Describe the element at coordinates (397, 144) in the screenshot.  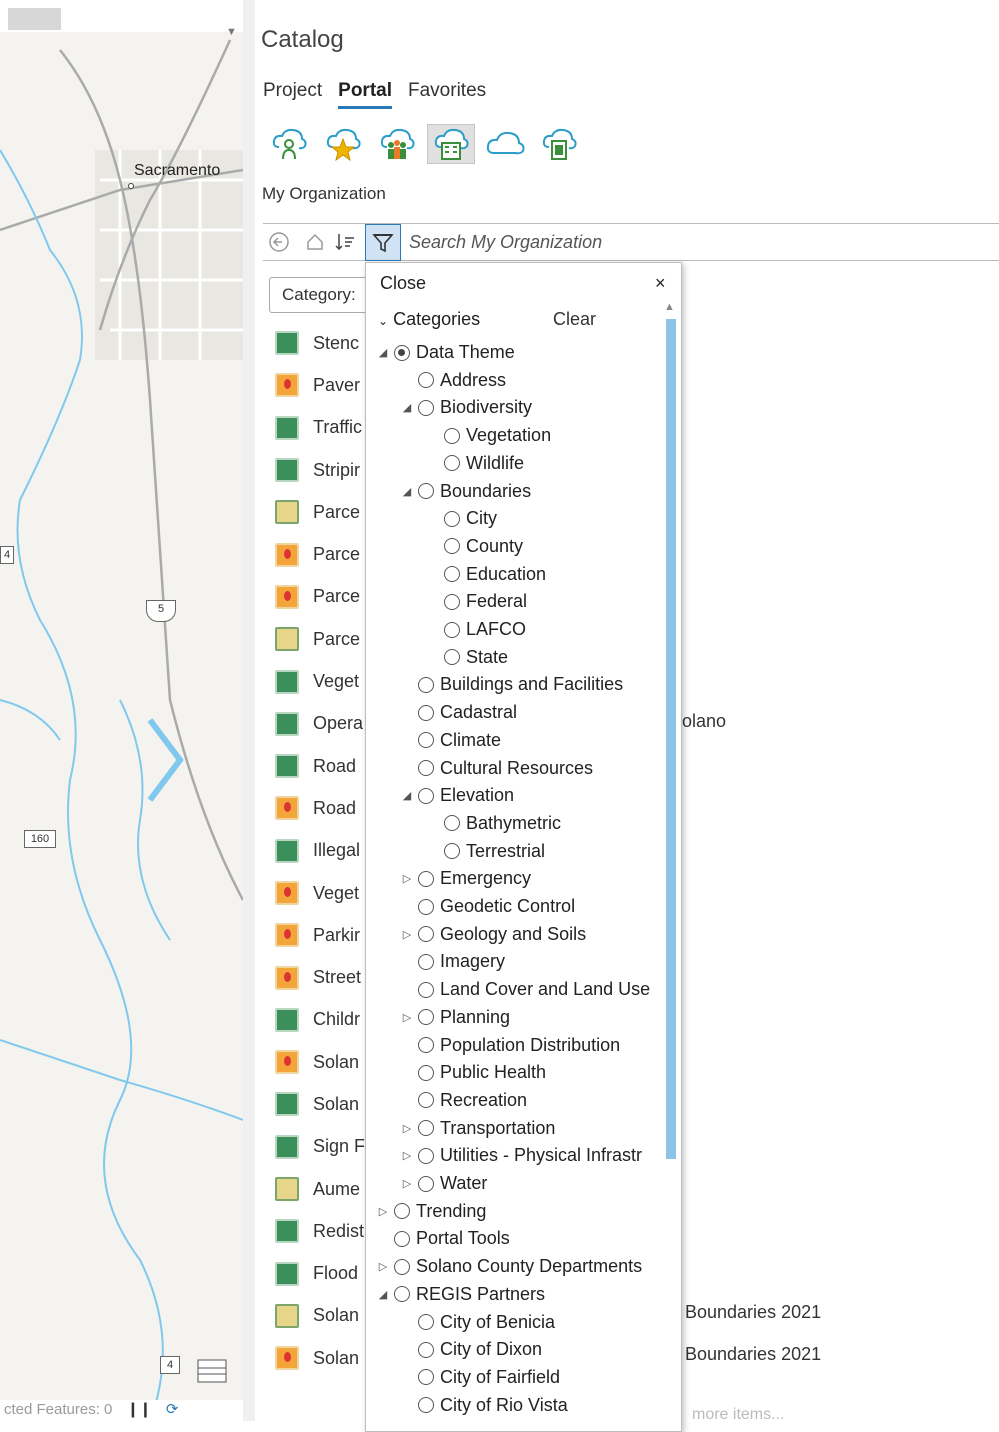
I see `groups-icon` at that location.